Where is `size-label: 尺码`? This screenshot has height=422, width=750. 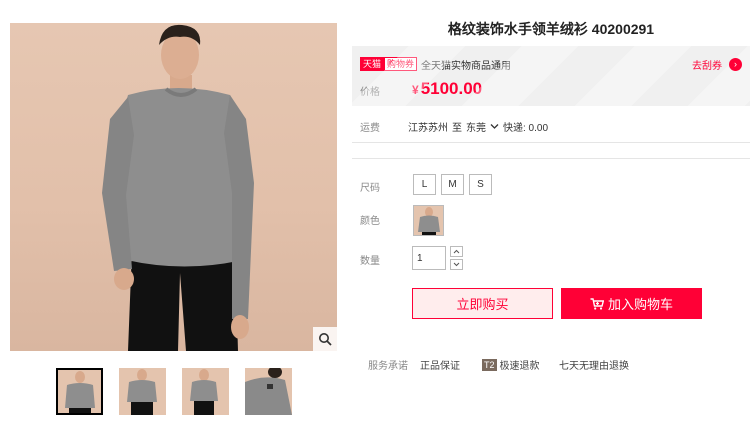
size-label: 尺码 is located at coordinates (370, 188).